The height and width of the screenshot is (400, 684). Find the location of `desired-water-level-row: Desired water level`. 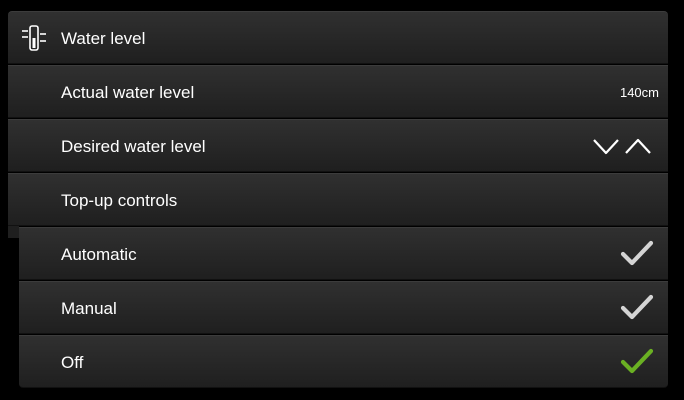

desired-water-level-row: Desired water level is located at coordinates (338, 145).